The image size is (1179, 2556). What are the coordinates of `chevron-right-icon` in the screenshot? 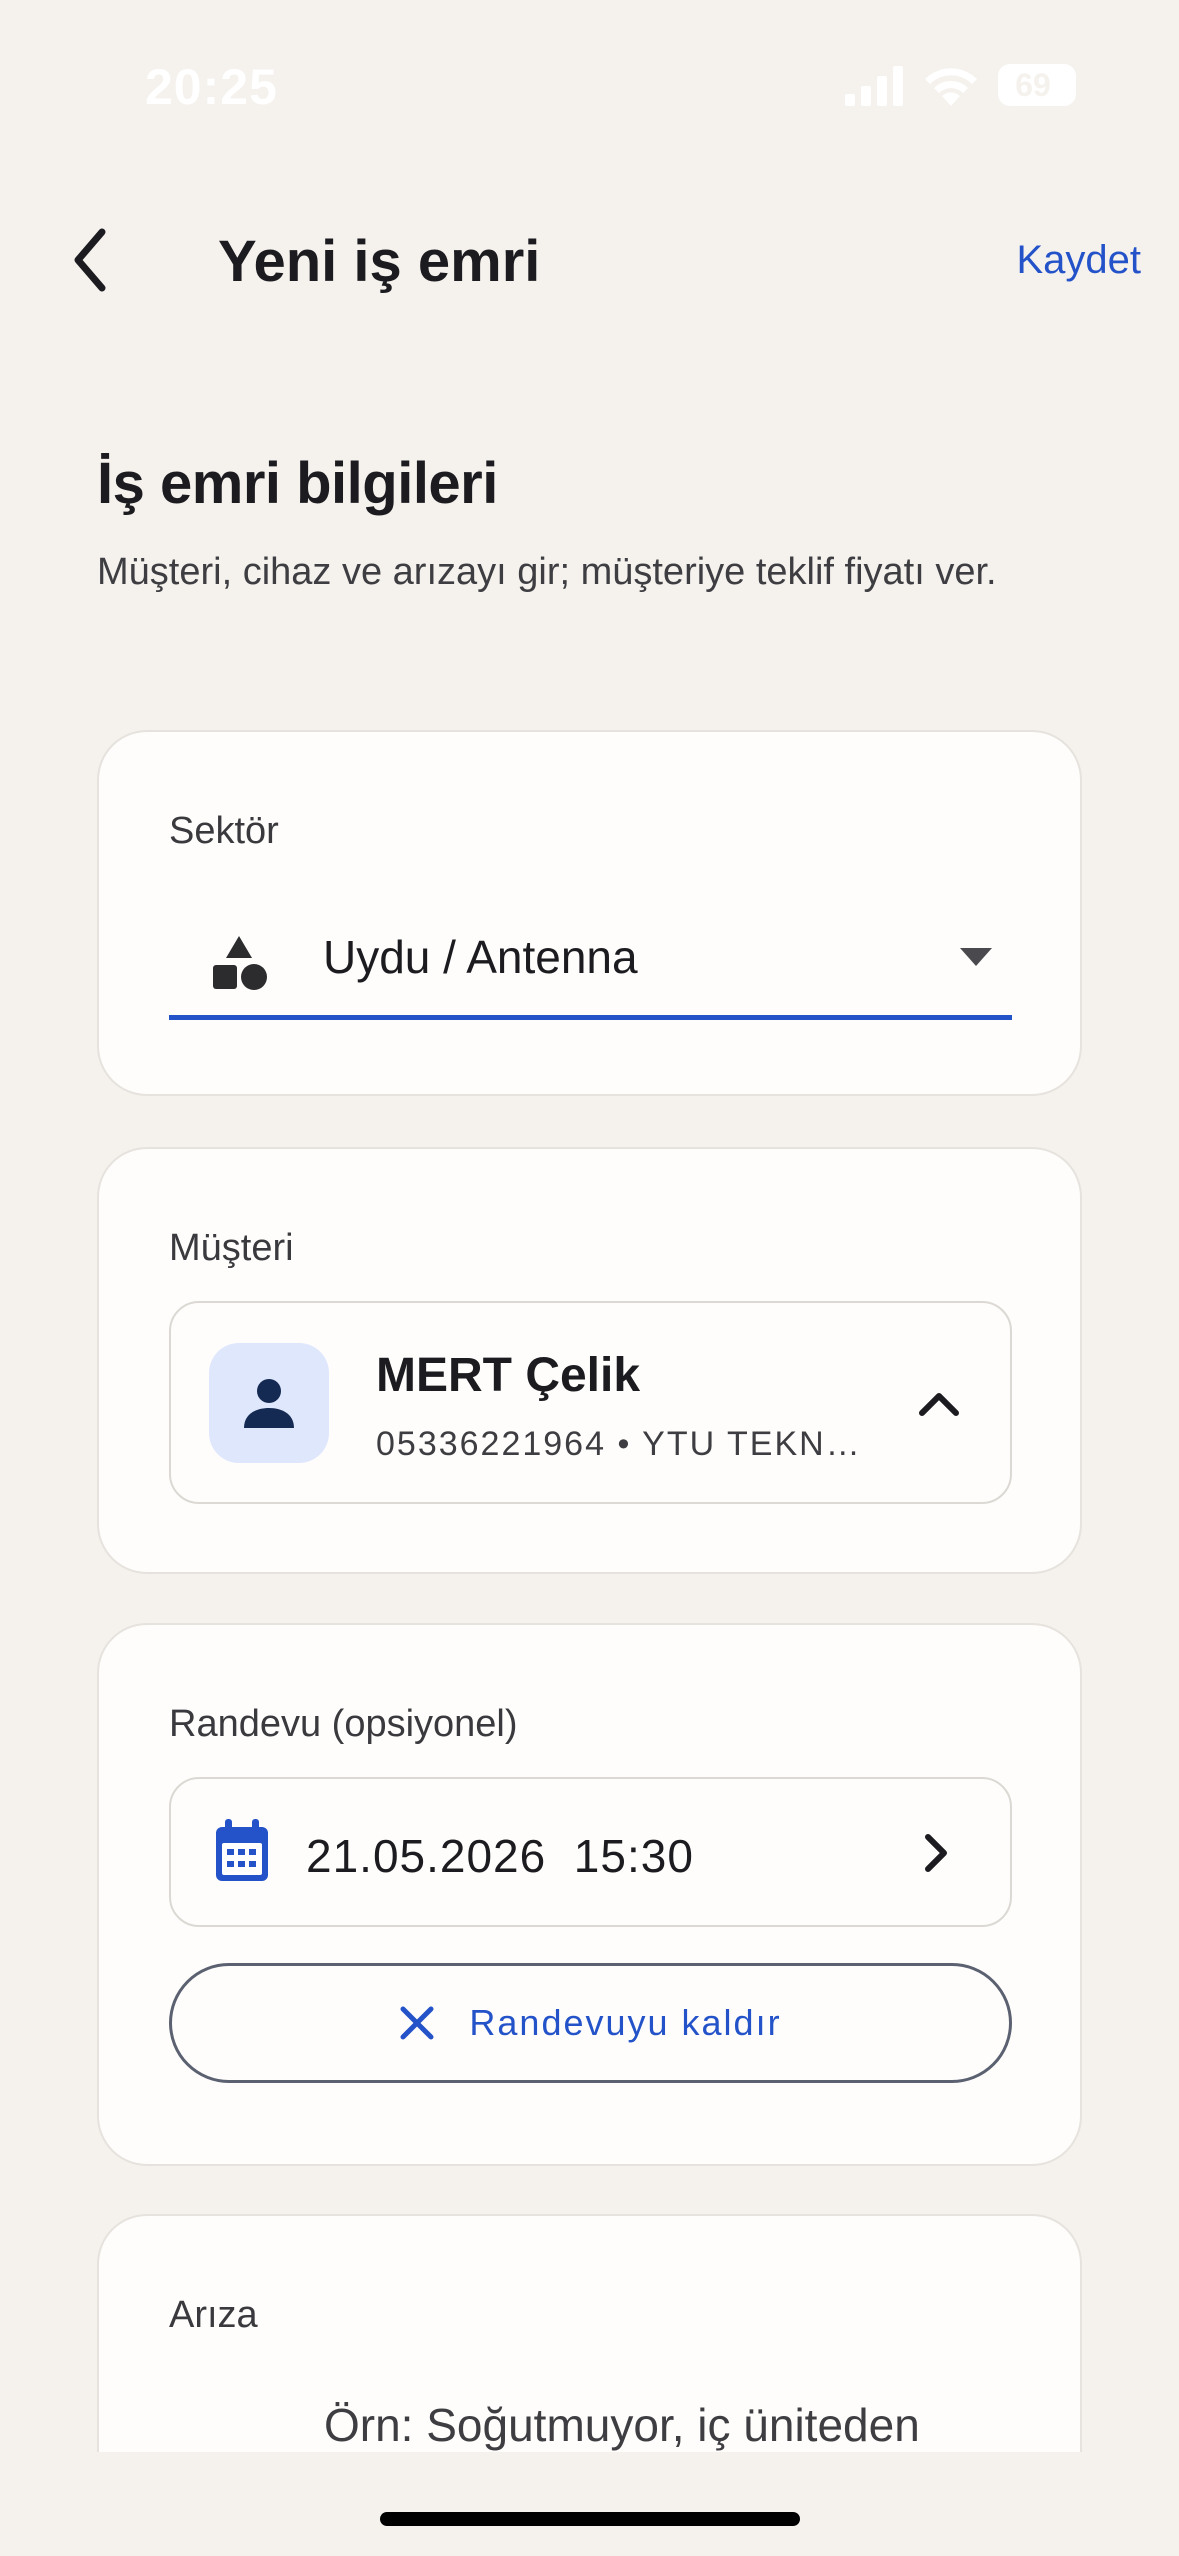 It's located at (936, 1853).